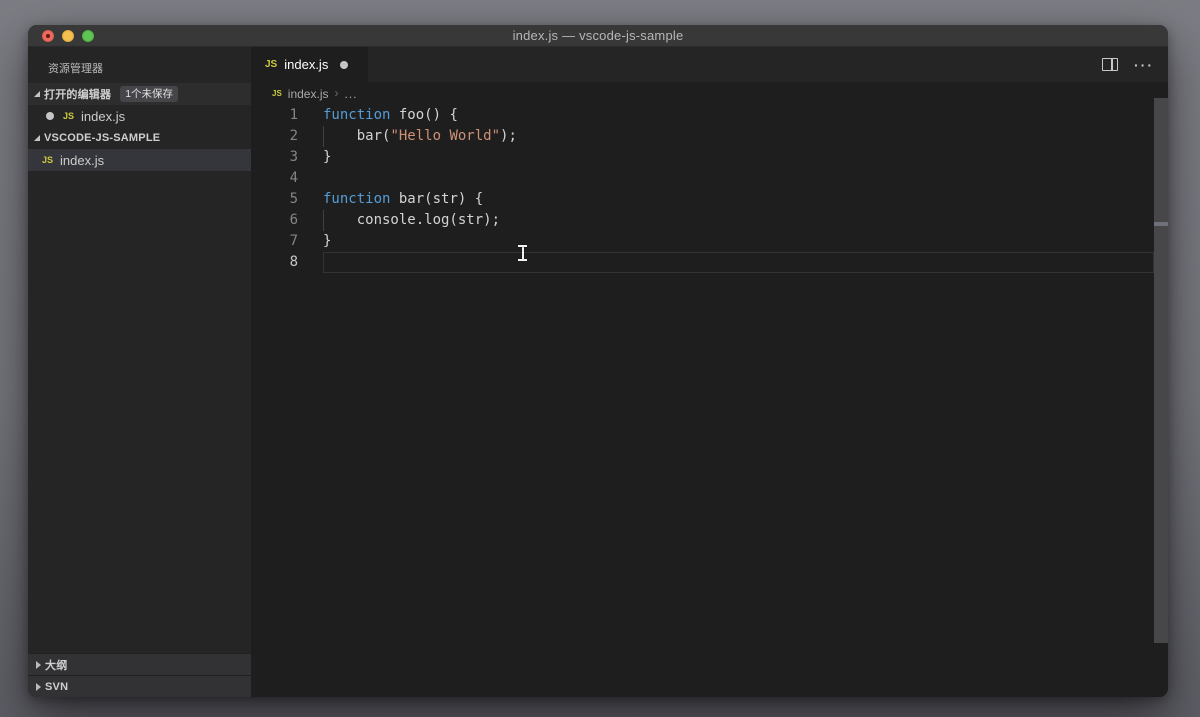  What do you see at coordinates (293, 262) in the screenshot?
I see `line-number: 8` at bounding box center [293, 262].